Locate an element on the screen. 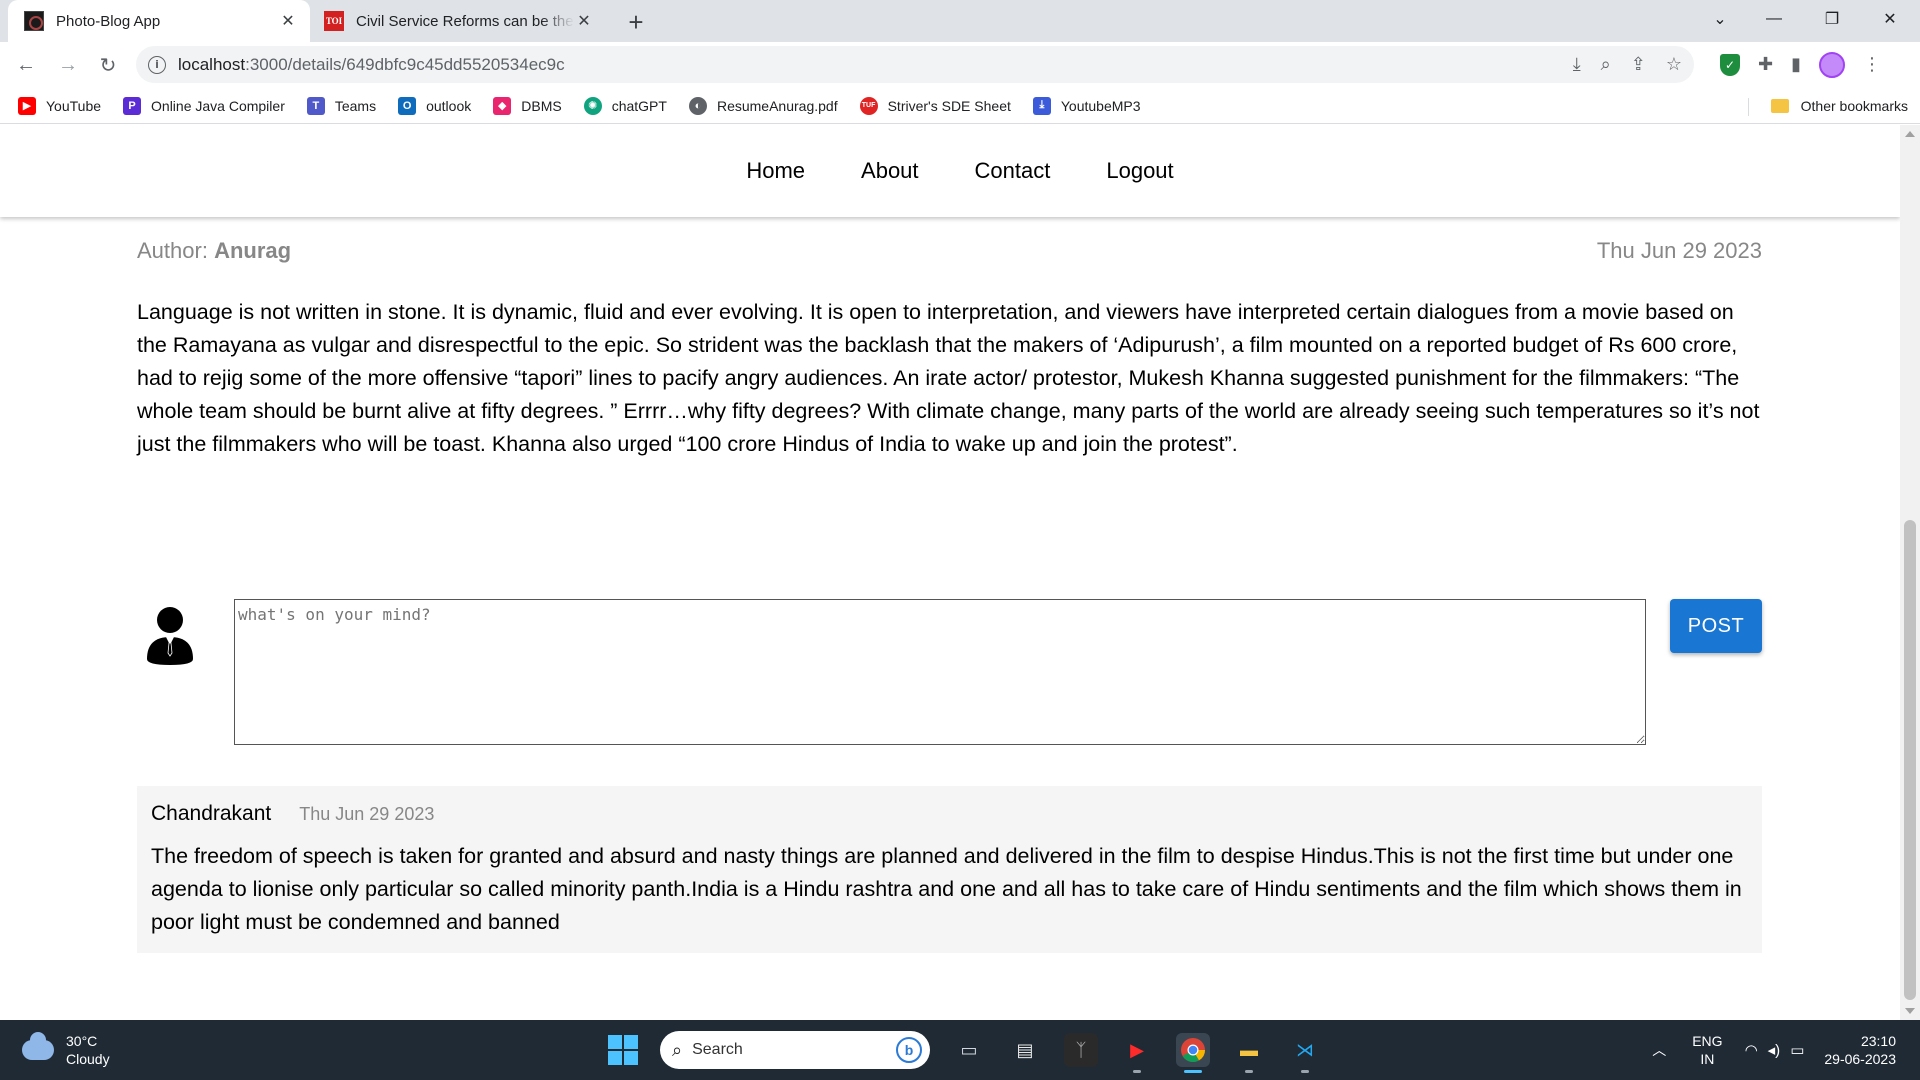 This screenshot has width=1920, height=1080. back-arrow-icon: ← is located at coordinates (26, 65).